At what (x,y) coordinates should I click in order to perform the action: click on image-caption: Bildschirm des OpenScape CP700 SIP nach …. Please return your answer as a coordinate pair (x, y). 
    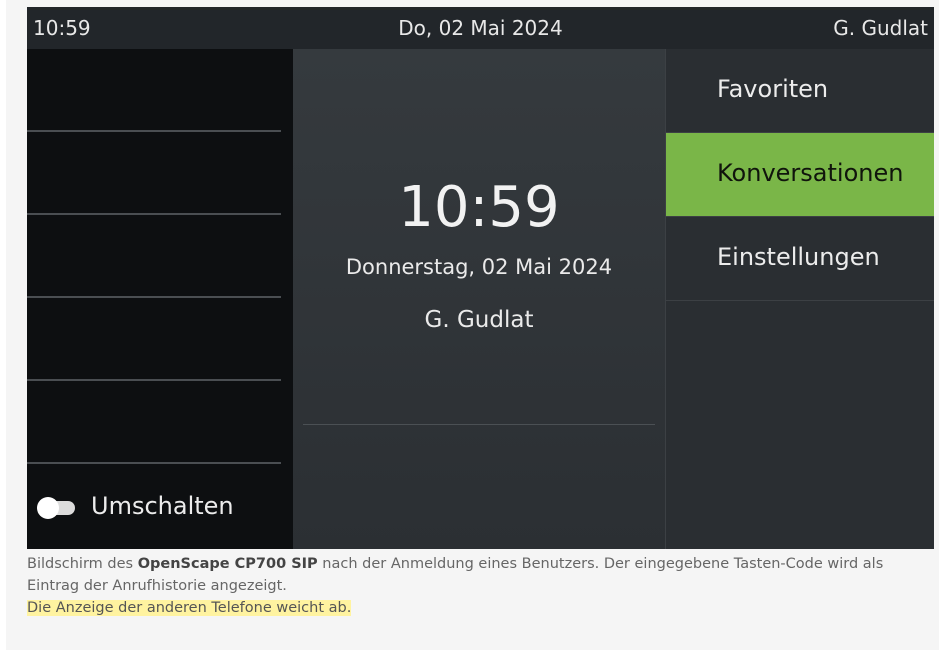
    Looking at the image, I should click on (477, 586).